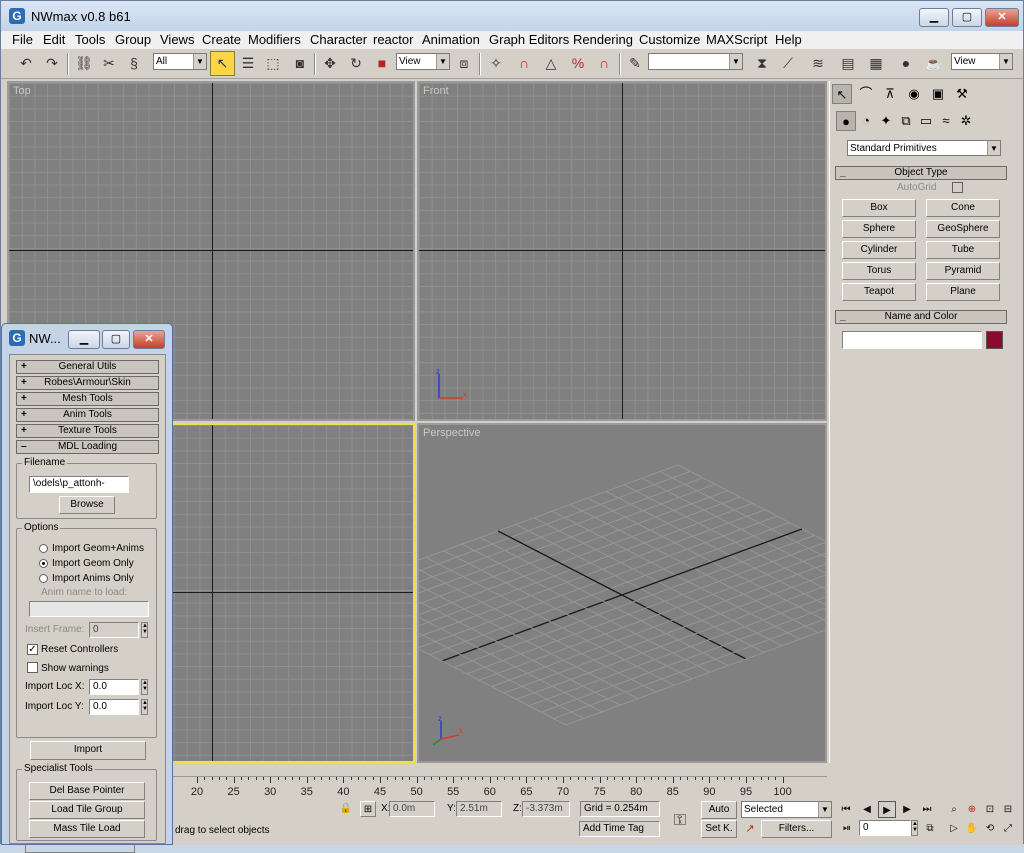 The height and width of the screenshot is (853, 1024). What do you see at coordinates (927, 809) in the screenshot?
I see `go-to-end-icon: ⏭` at bounding box center [927, 809].